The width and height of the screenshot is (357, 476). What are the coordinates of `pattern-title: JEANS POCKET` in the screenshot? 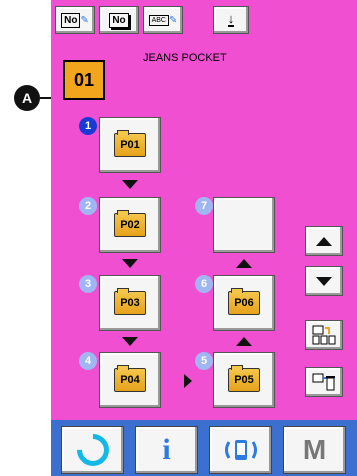 It's located at (185, 58).